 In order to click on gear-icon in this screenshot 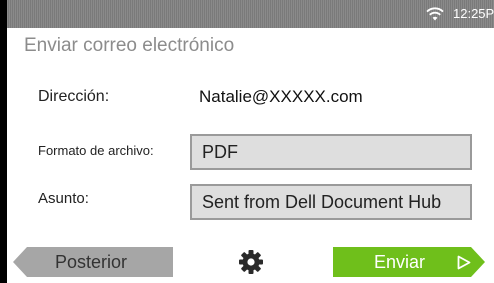, I will do `click(251, 262)`.